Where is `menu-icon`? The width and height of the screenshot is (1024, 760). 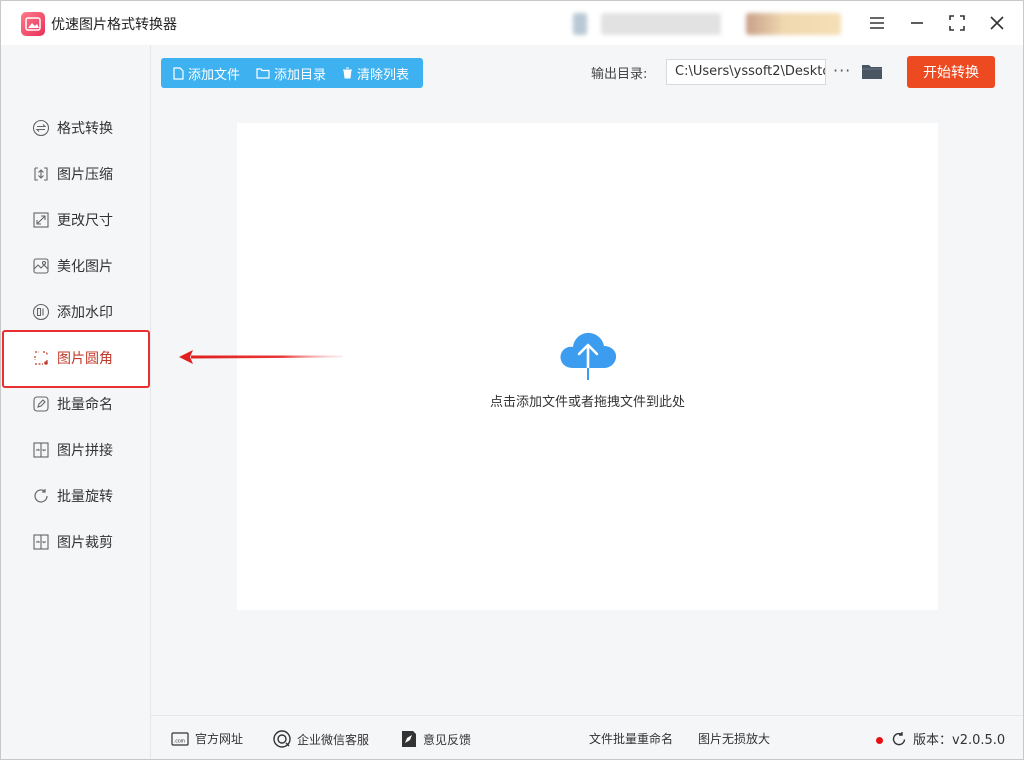
menu-icon is located at coordinates (877, 23).